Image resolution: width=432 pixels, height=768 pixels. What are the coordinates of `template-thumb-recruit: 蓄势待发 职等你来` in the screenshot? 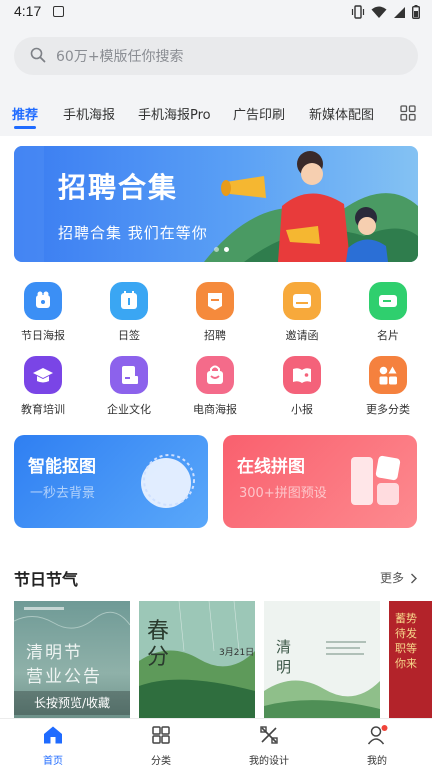 It's located at (410, 661).